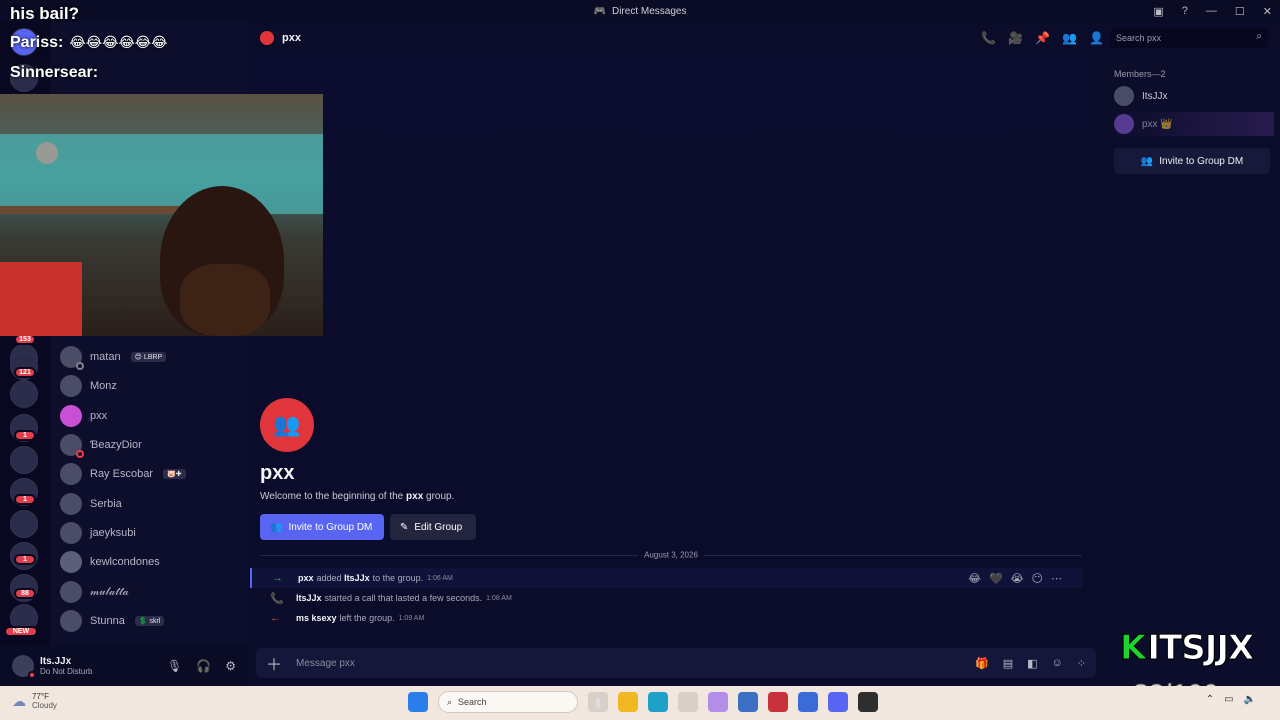  Describe the element at coordinates (1015, 38) in the screenshot. I see `video-icon: 🎥` at that location.